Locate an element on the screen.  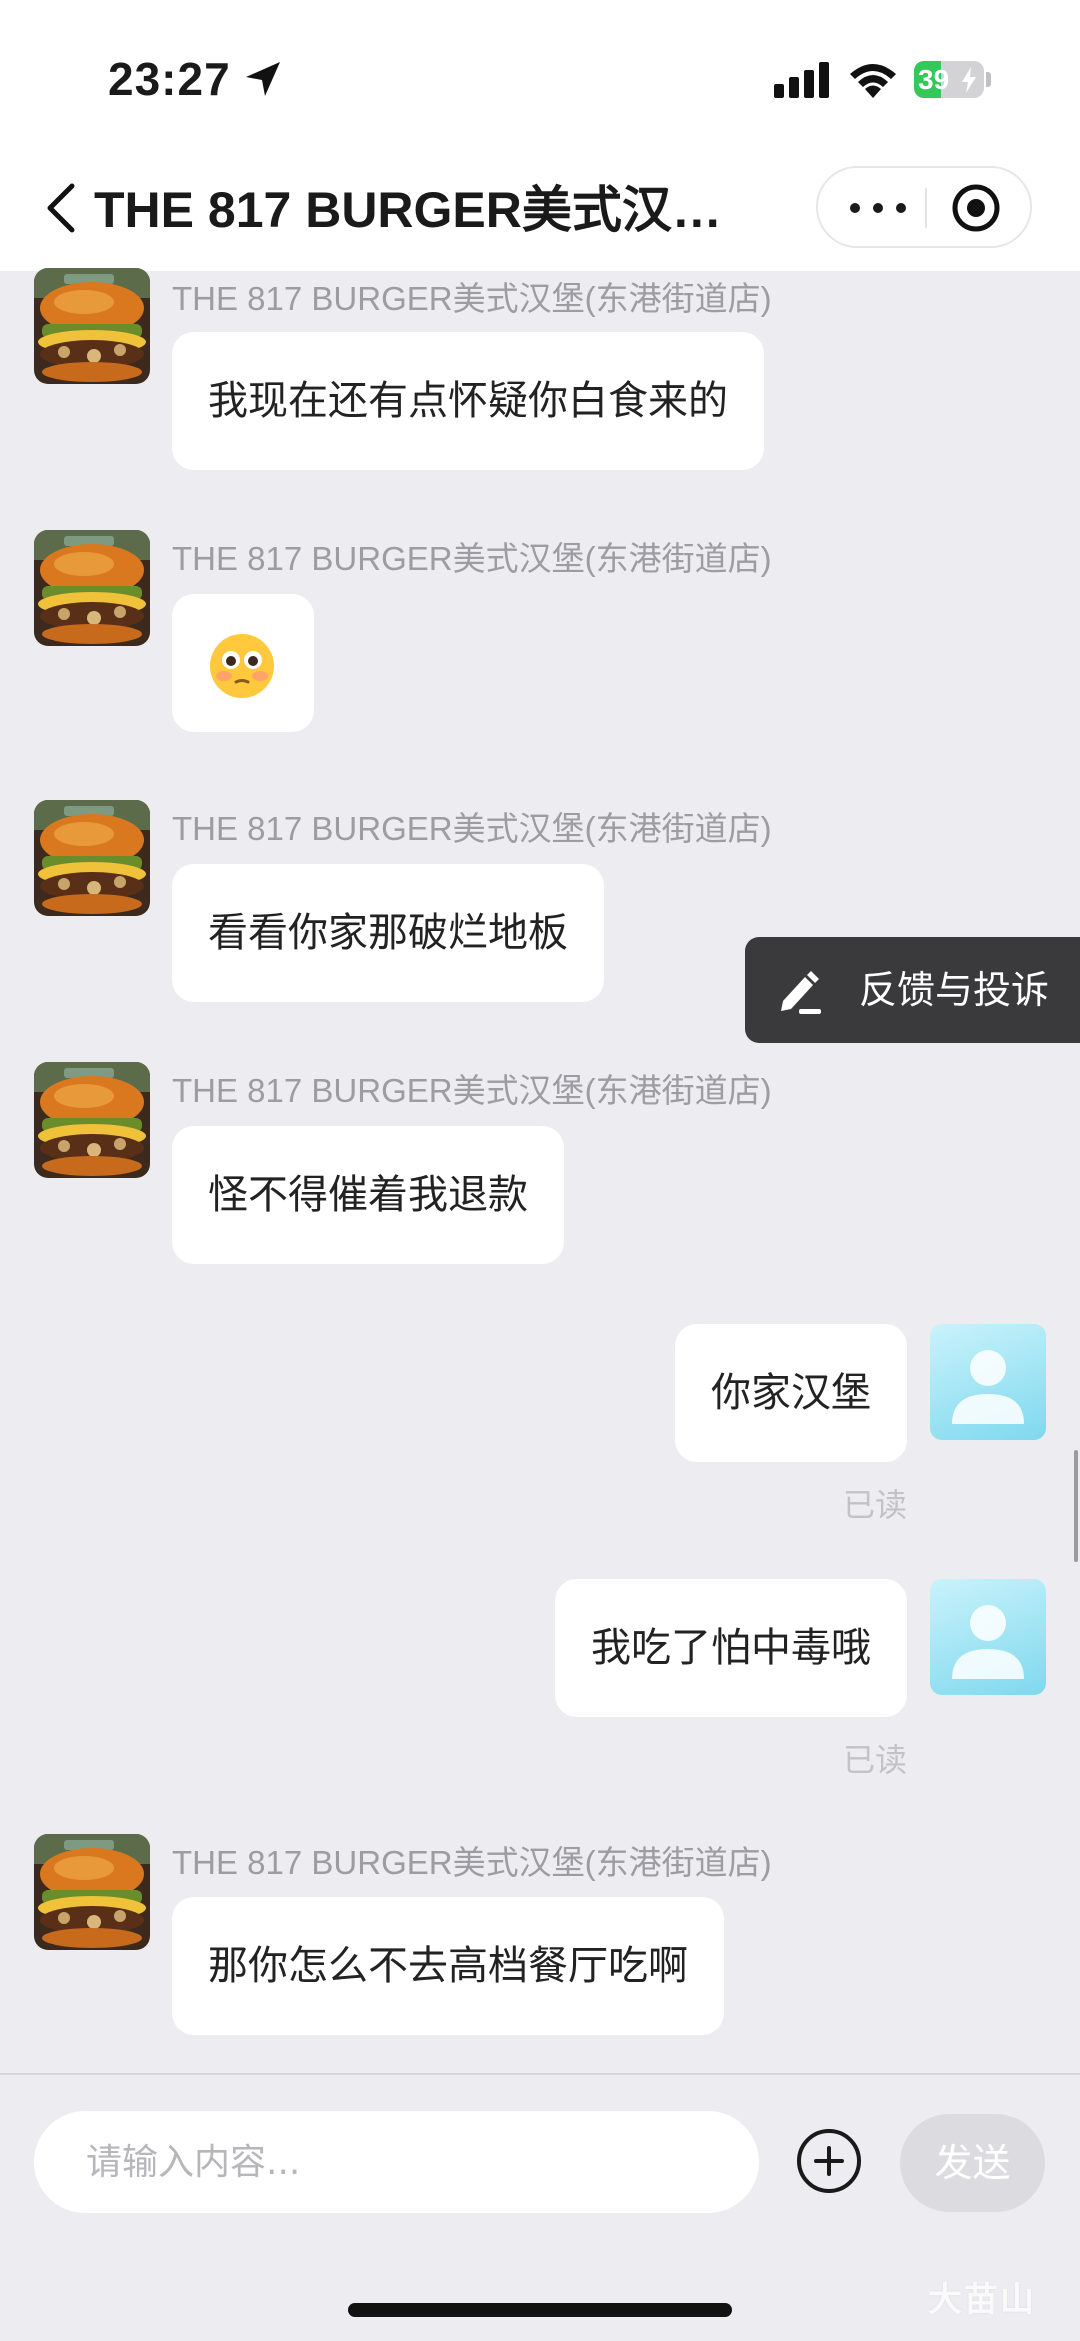
capsule-divider is located at coordinates (926, 208).